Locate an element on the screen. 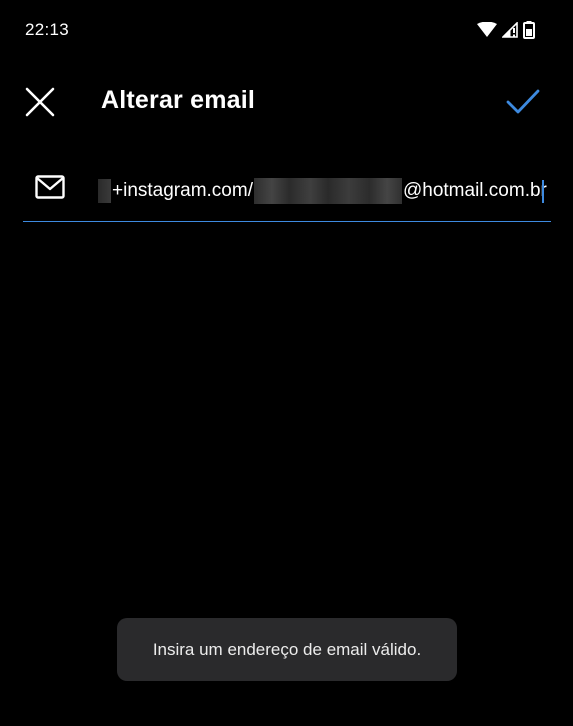 The width and height of the screenshot is (573, 726). status-bar: 22:13 is located at coordinates (286, 32).